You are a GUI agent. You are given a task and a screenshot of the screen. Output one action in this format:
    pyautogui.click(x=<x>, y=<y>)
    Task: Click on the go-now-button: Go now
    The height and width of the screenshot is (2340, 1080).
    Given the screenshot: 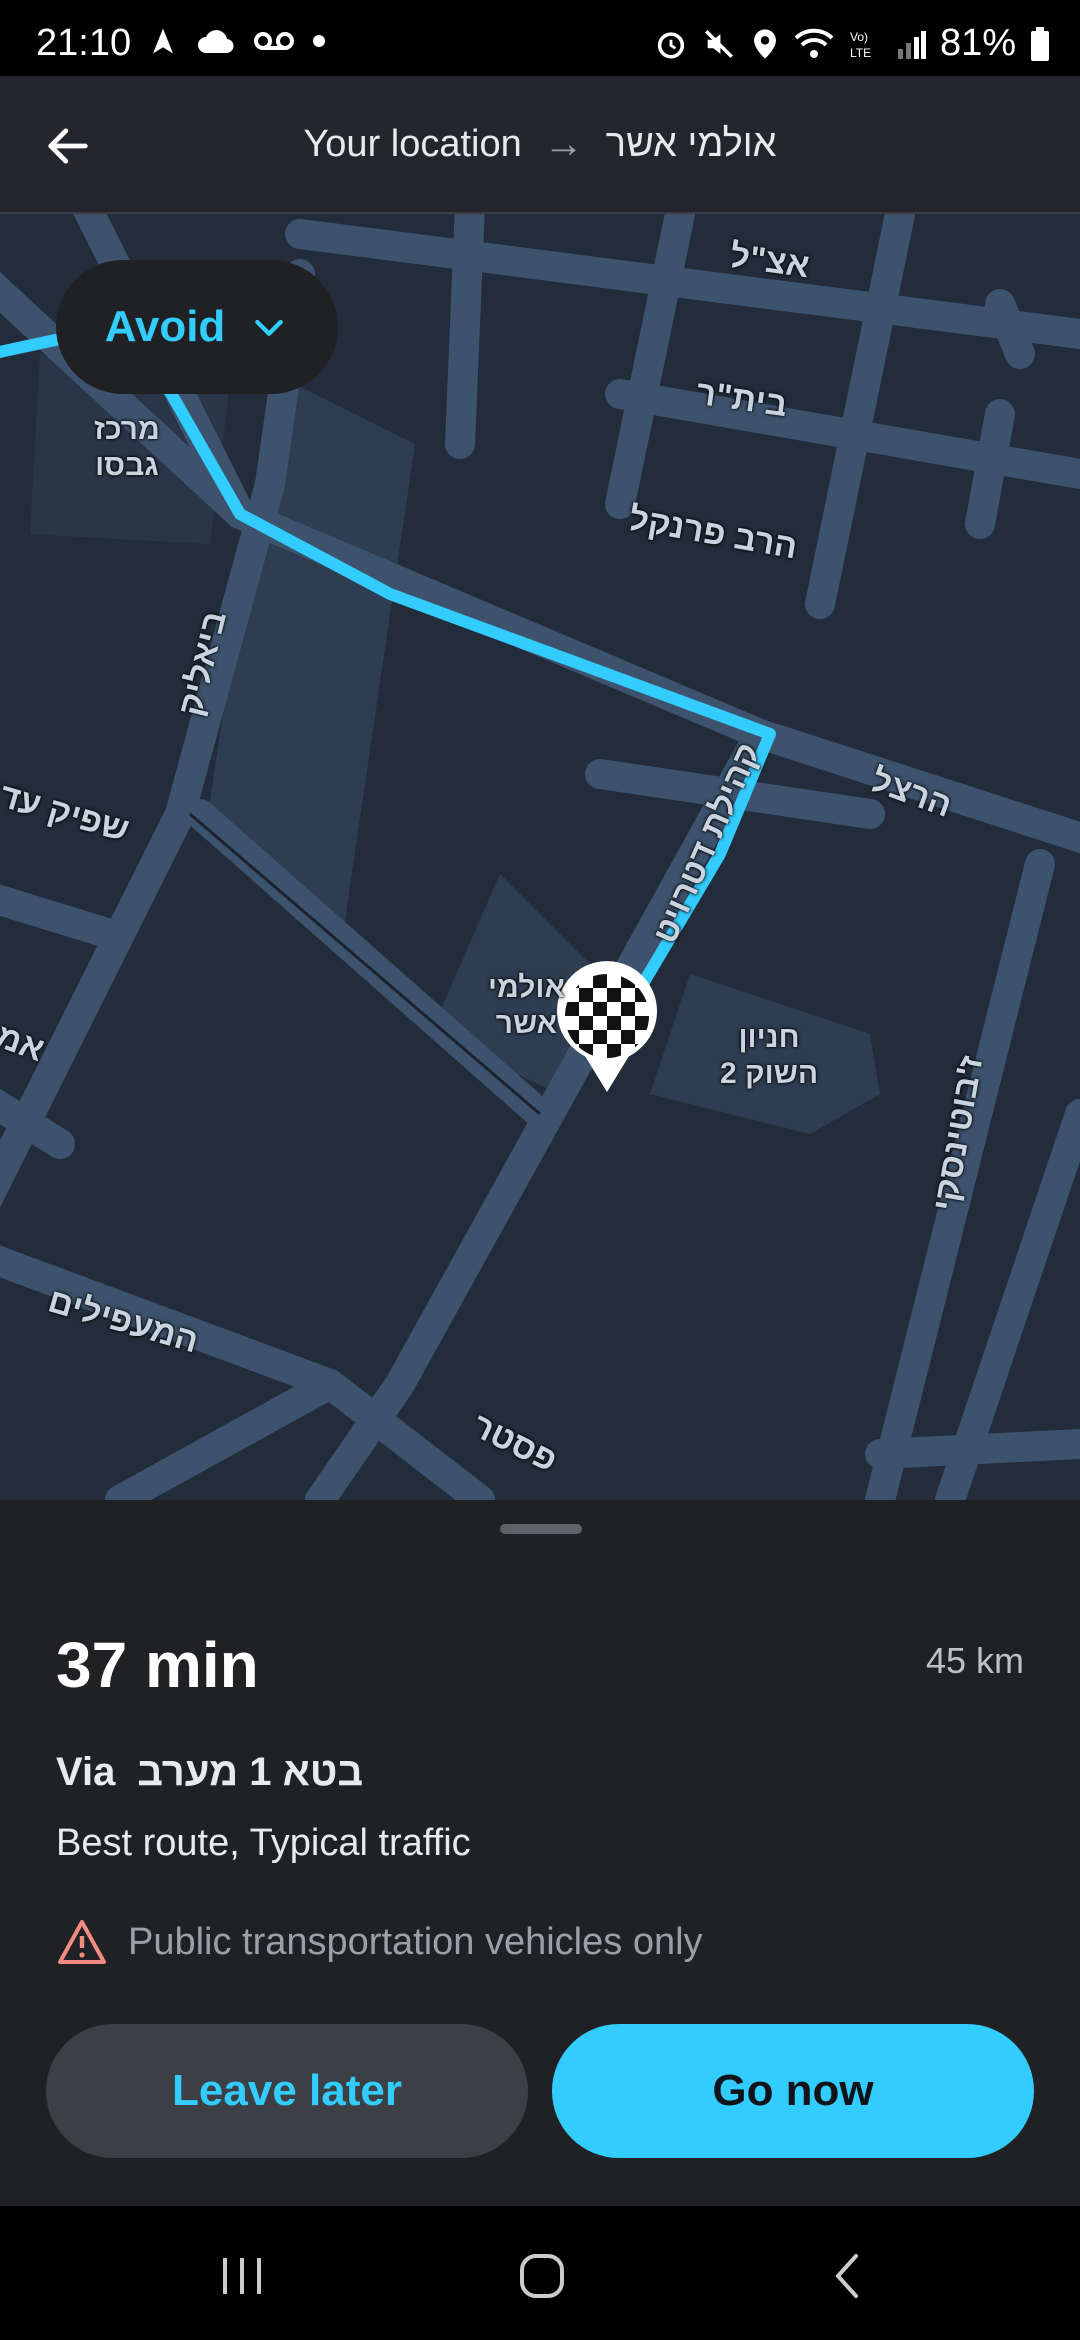 What is the action you would take?
    pyautogui.click(x=793, y=2091)
    